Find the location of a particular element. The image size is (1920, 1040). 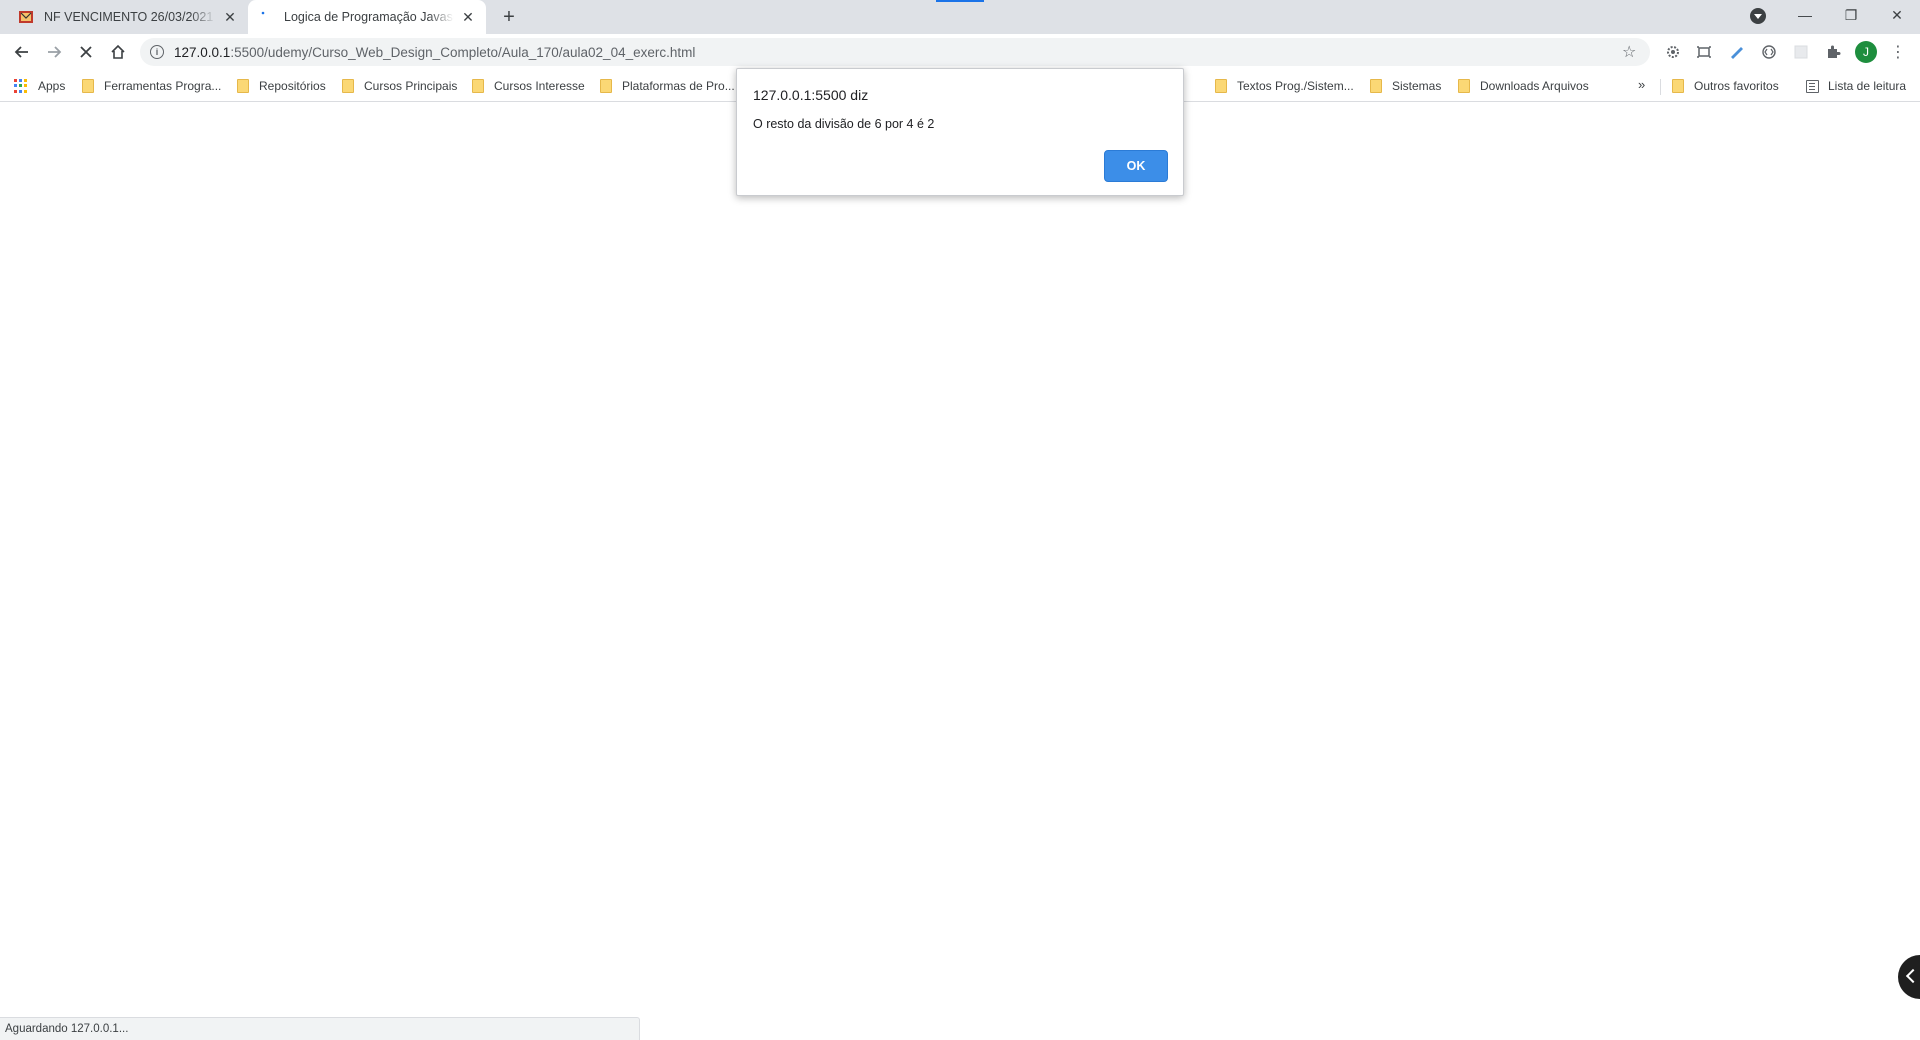

tab-title: Logica de Programação Javascript is located at coordinates (369, 17).